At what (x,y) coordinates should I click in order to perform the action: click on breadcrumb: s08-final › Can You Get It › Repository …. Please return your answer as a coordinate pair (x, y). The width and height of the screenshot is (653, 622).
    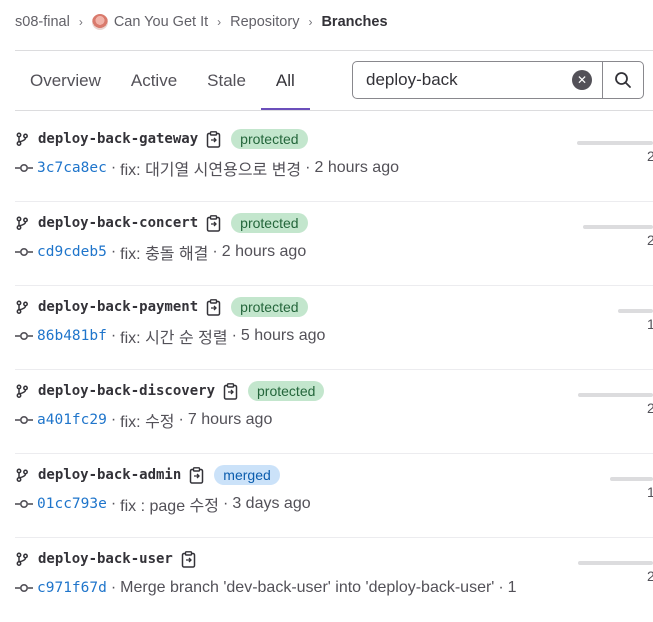
    Looking at the image, I should click on (201, 22).